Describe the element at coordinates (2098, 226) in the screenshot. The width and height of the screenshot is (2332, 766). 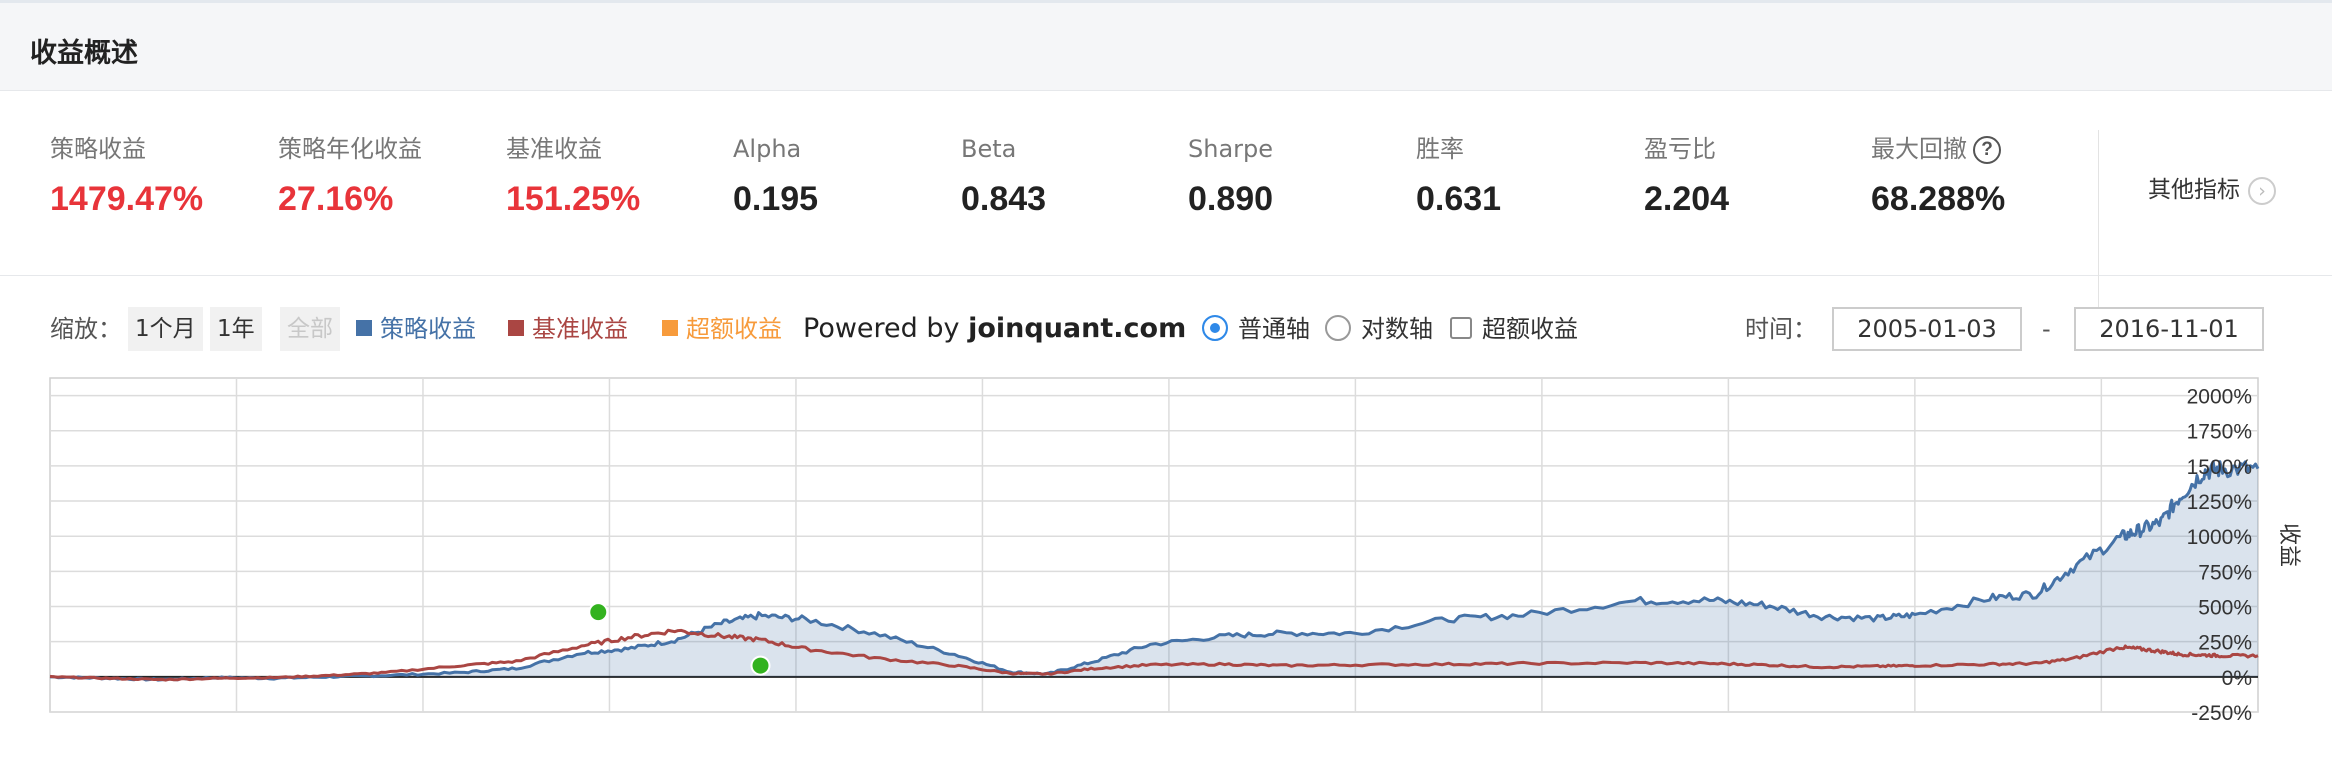
I see `metrics-divider` at that location.